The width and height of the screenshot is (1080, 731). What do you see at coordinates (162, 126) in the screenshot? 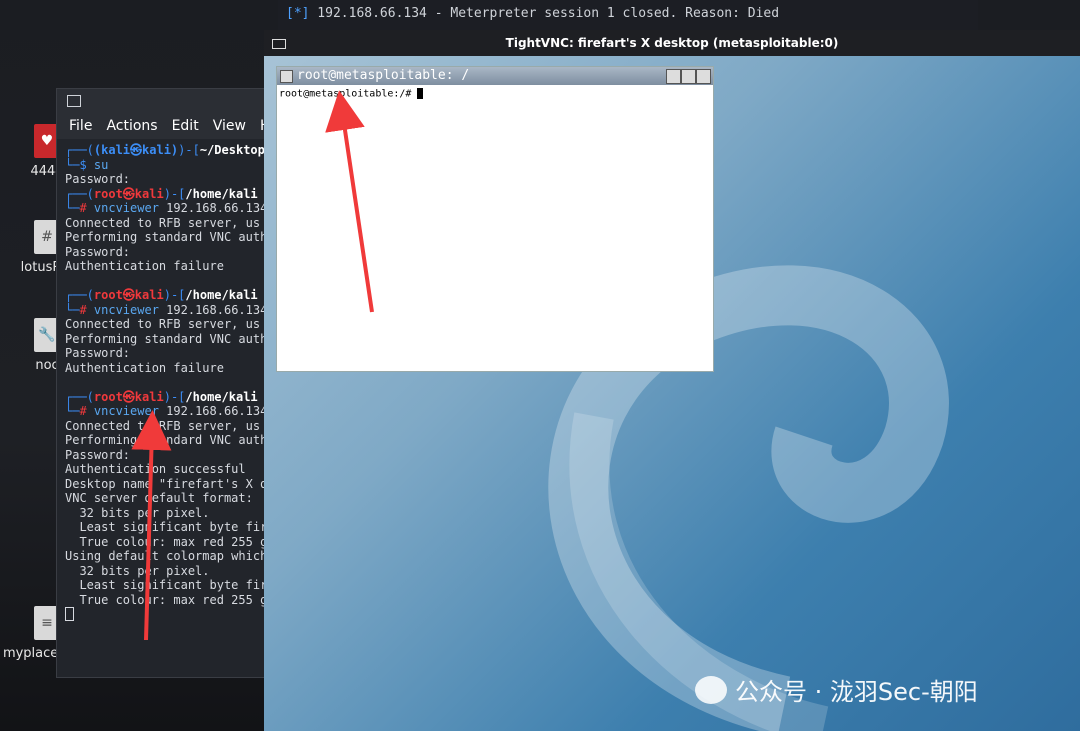
I see `kali-terminal-menubar: File Actions Edit View Hel` at bounding box center [162, 126].